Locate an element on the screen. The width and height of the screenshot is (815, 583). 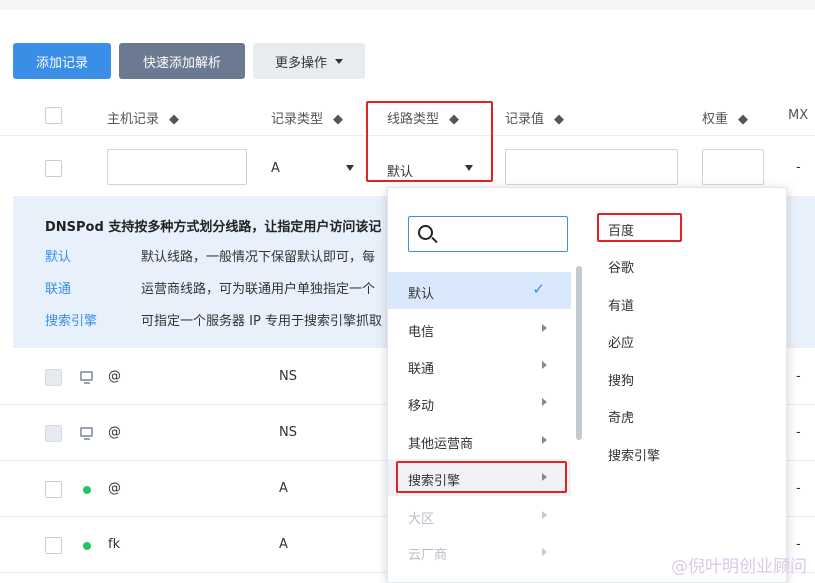
highlight-box-line-type is located at coordinates (429, 141).